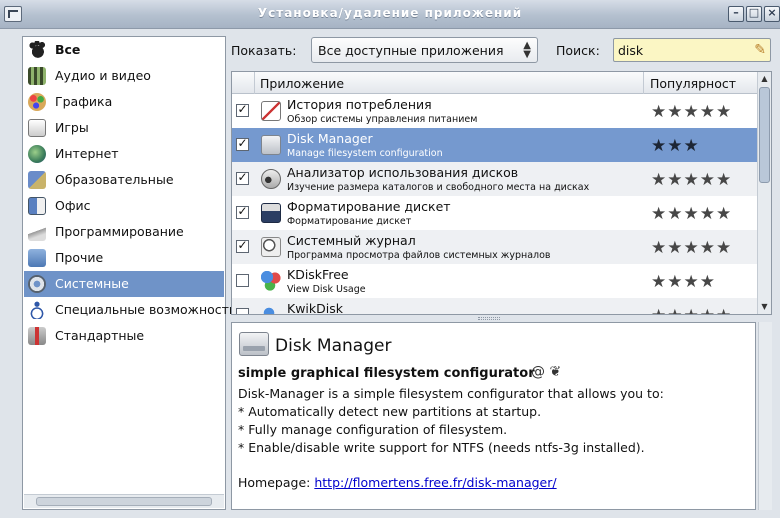 The height and width of the screenshot is (518, 780). What do you see at coordinates (546, 372) in the screenshot?
I see `supported-icons: @ ❦` at bounding box center [546, 372].